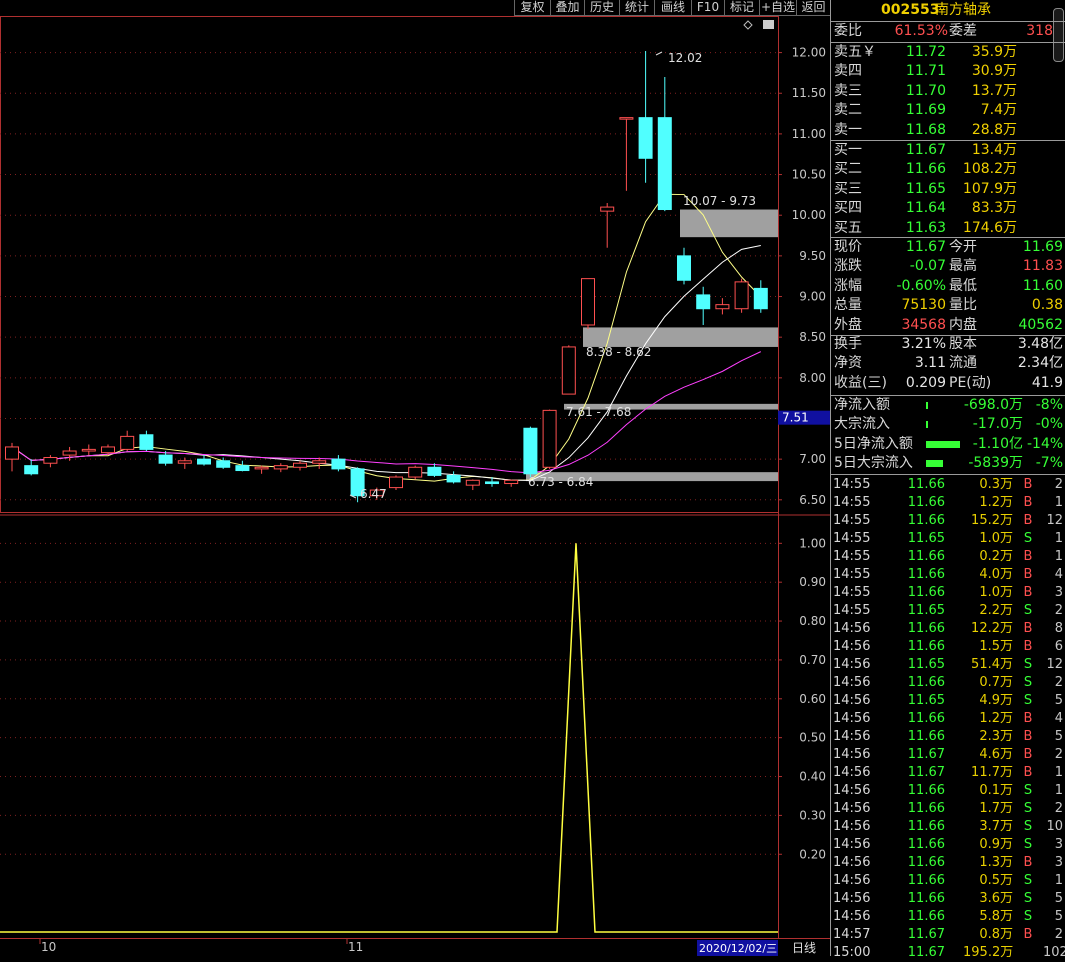 Image resolution: width=1065 pixels, height=962 pixels. I want to click on toolbar-btn-5: F10, so click(707, 8).